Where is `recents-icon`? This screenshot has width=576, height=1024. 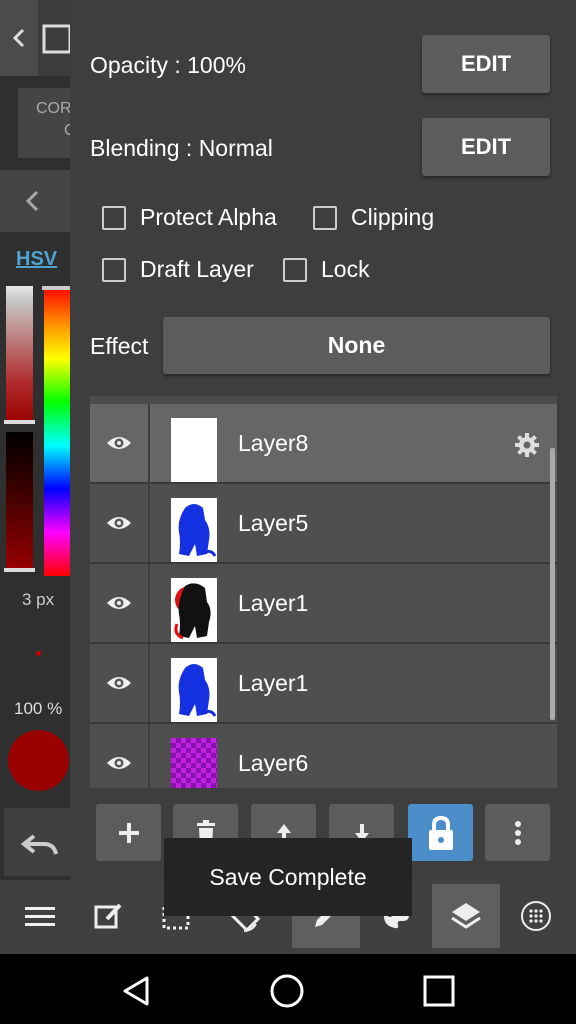
recents-icon is located at coordinates (439, 991).